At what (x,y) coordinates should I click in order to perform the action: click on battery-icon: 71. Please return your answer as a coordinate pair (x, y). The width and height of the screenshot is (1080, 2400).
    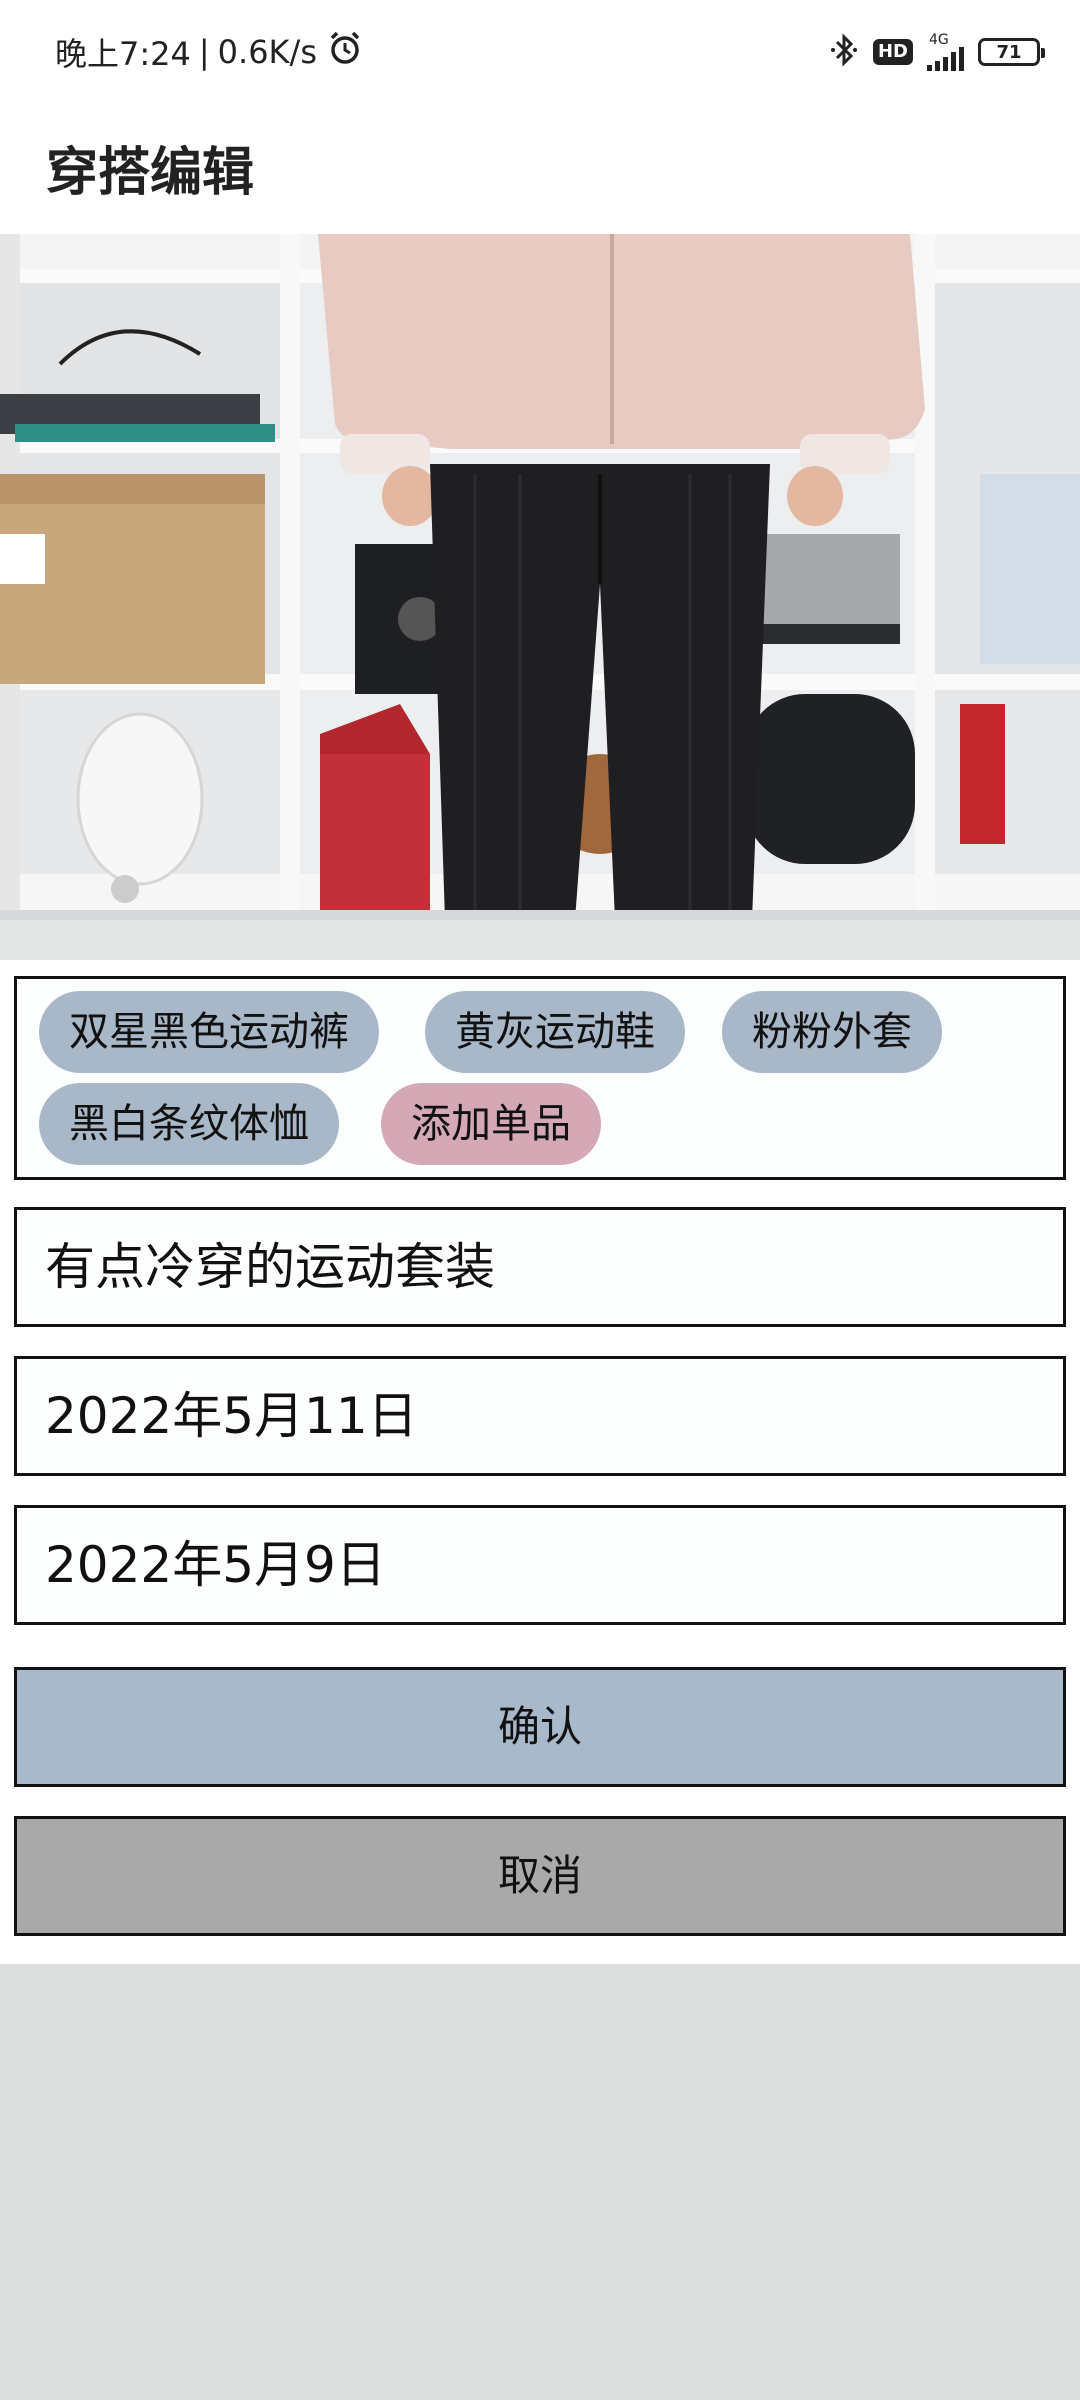
    Looking at the image, I should click on (1011, 52).